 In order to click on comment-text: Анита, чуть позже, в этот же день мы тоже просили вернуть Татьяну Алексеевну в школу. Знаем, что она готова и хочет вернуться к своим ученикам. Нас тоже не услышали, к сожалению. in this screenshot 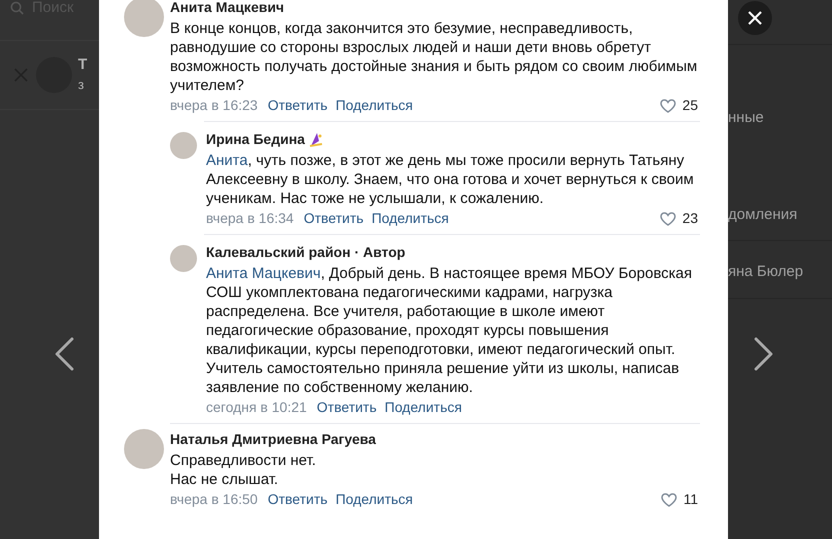, I will do `click(450, 179)`.